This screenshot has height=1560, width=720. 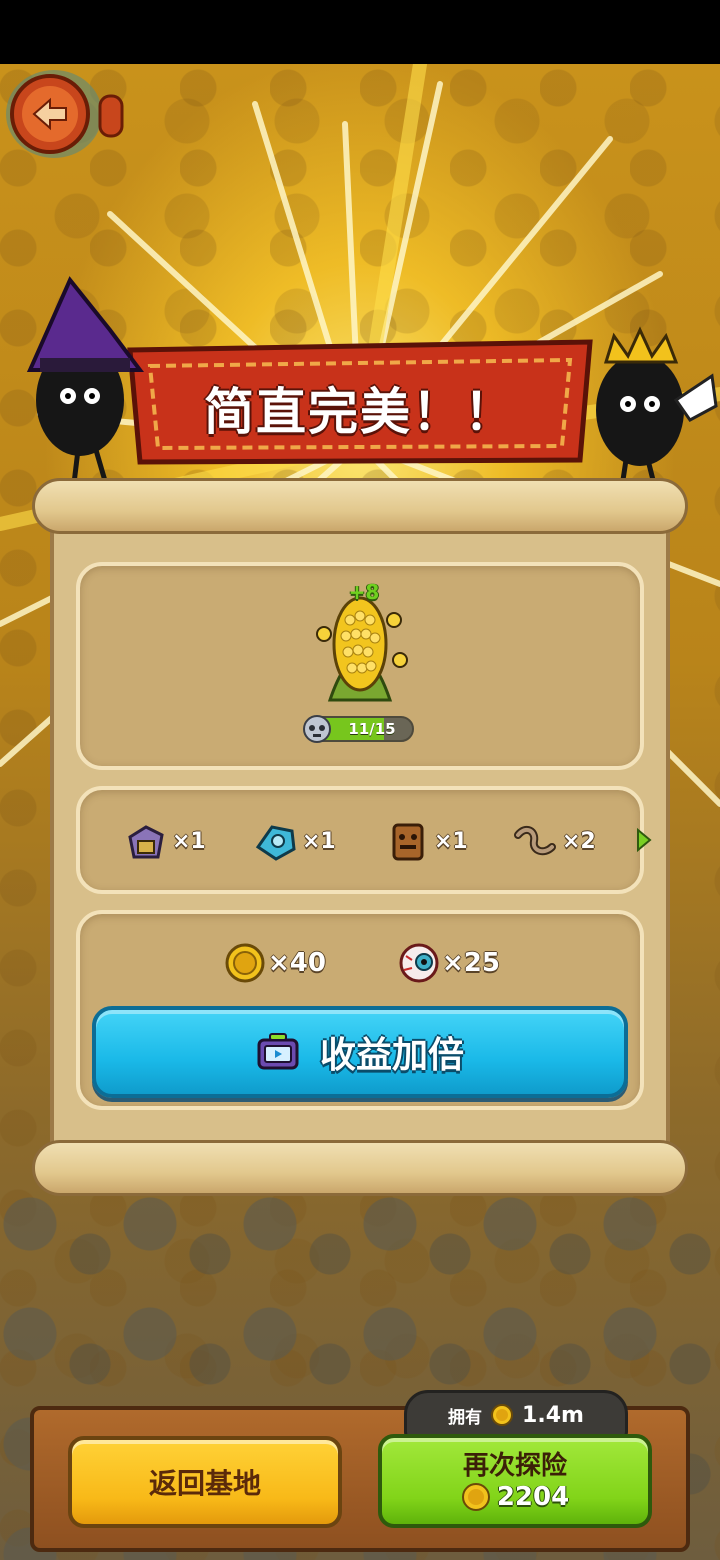 I want to click on return-base-button: 返回基地, so click(x=205, y=1482).